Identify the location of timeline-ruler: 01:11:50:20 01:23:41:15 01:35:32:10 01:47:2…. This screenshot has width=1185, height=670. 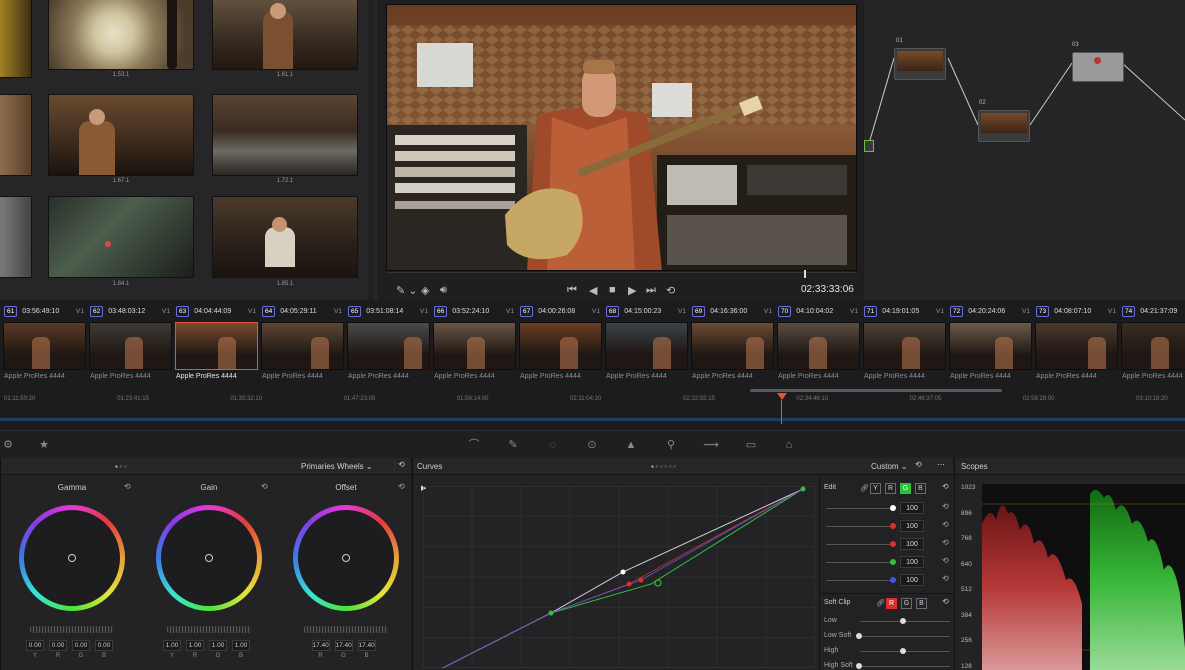
(592, 401).